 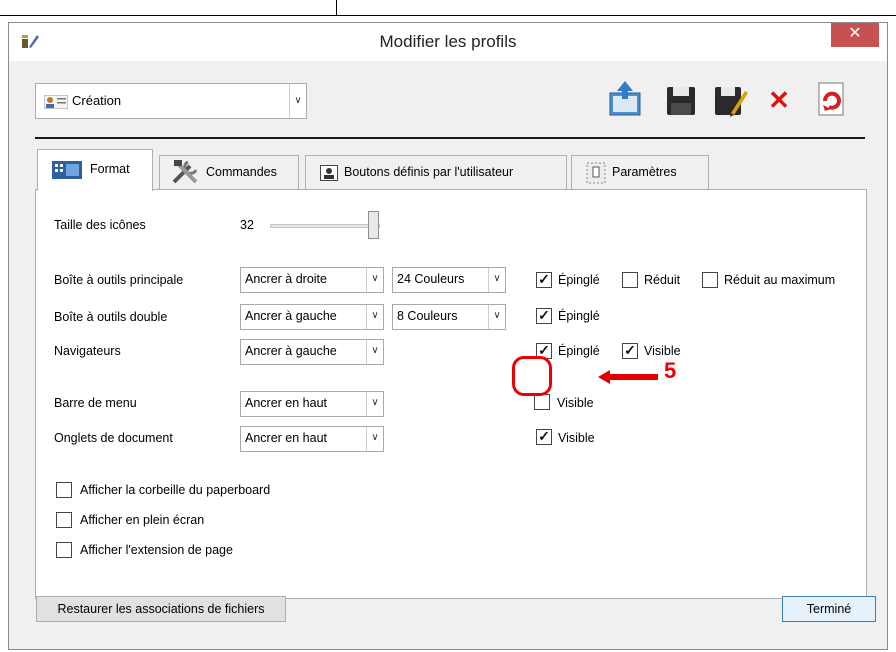 What do you see at coordinates (710, 280) in the screenshot?
I see `main-toolbox-max-reduced-checkbox` at bounding box center [710, 280].